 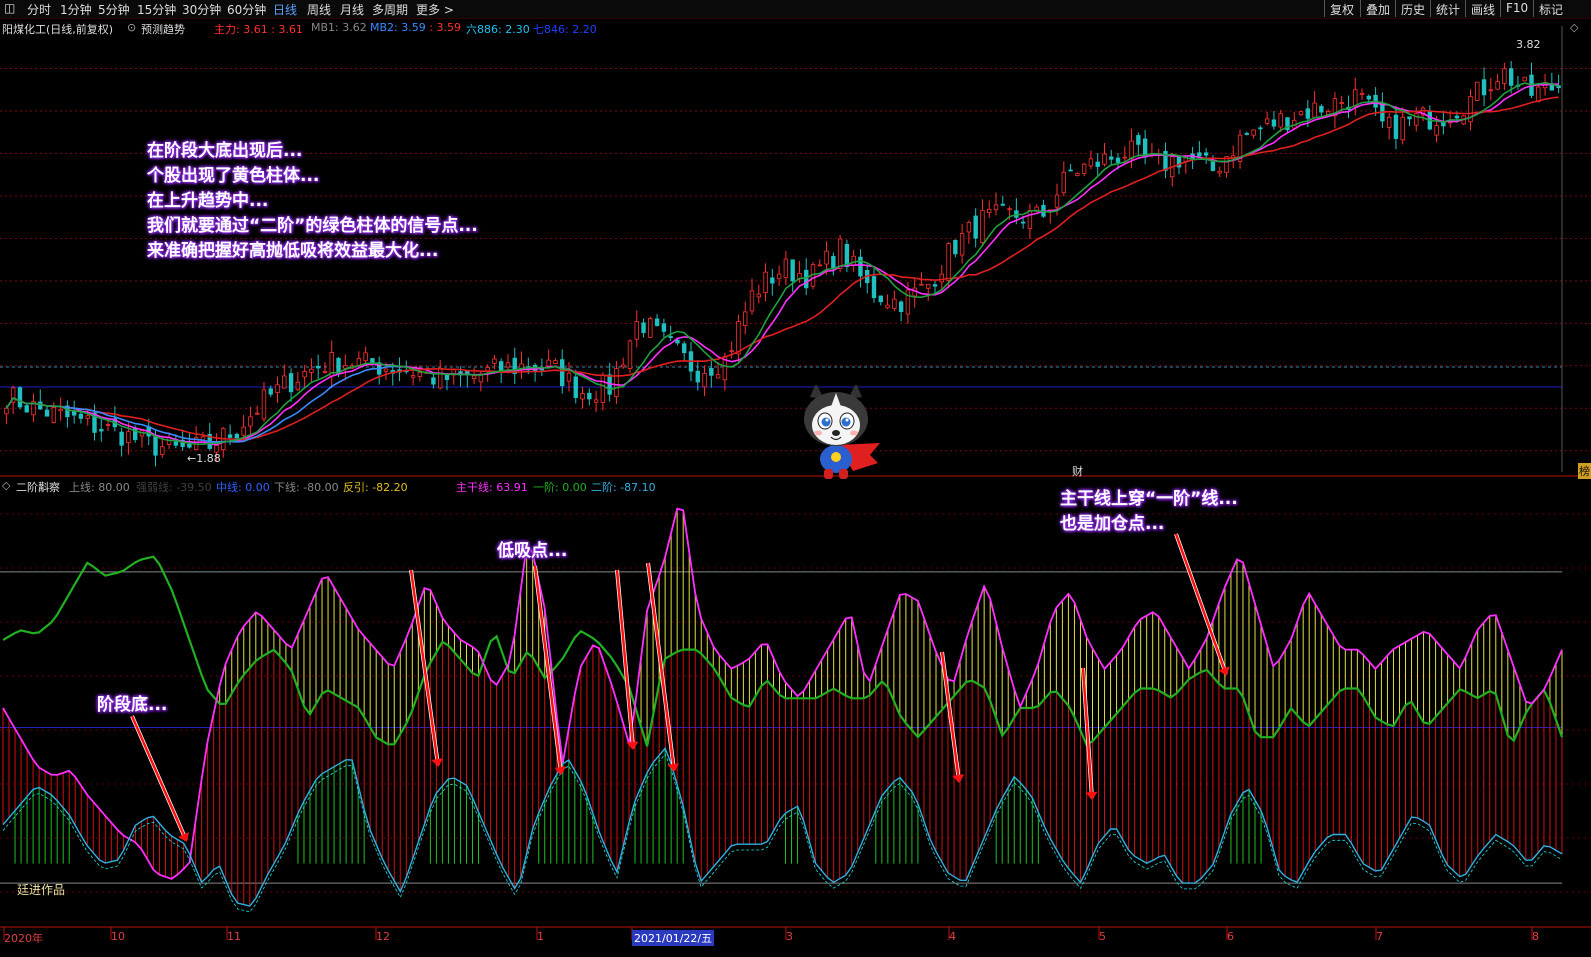 I want to click on ma-mb2-line, so click(x=206, y=404).